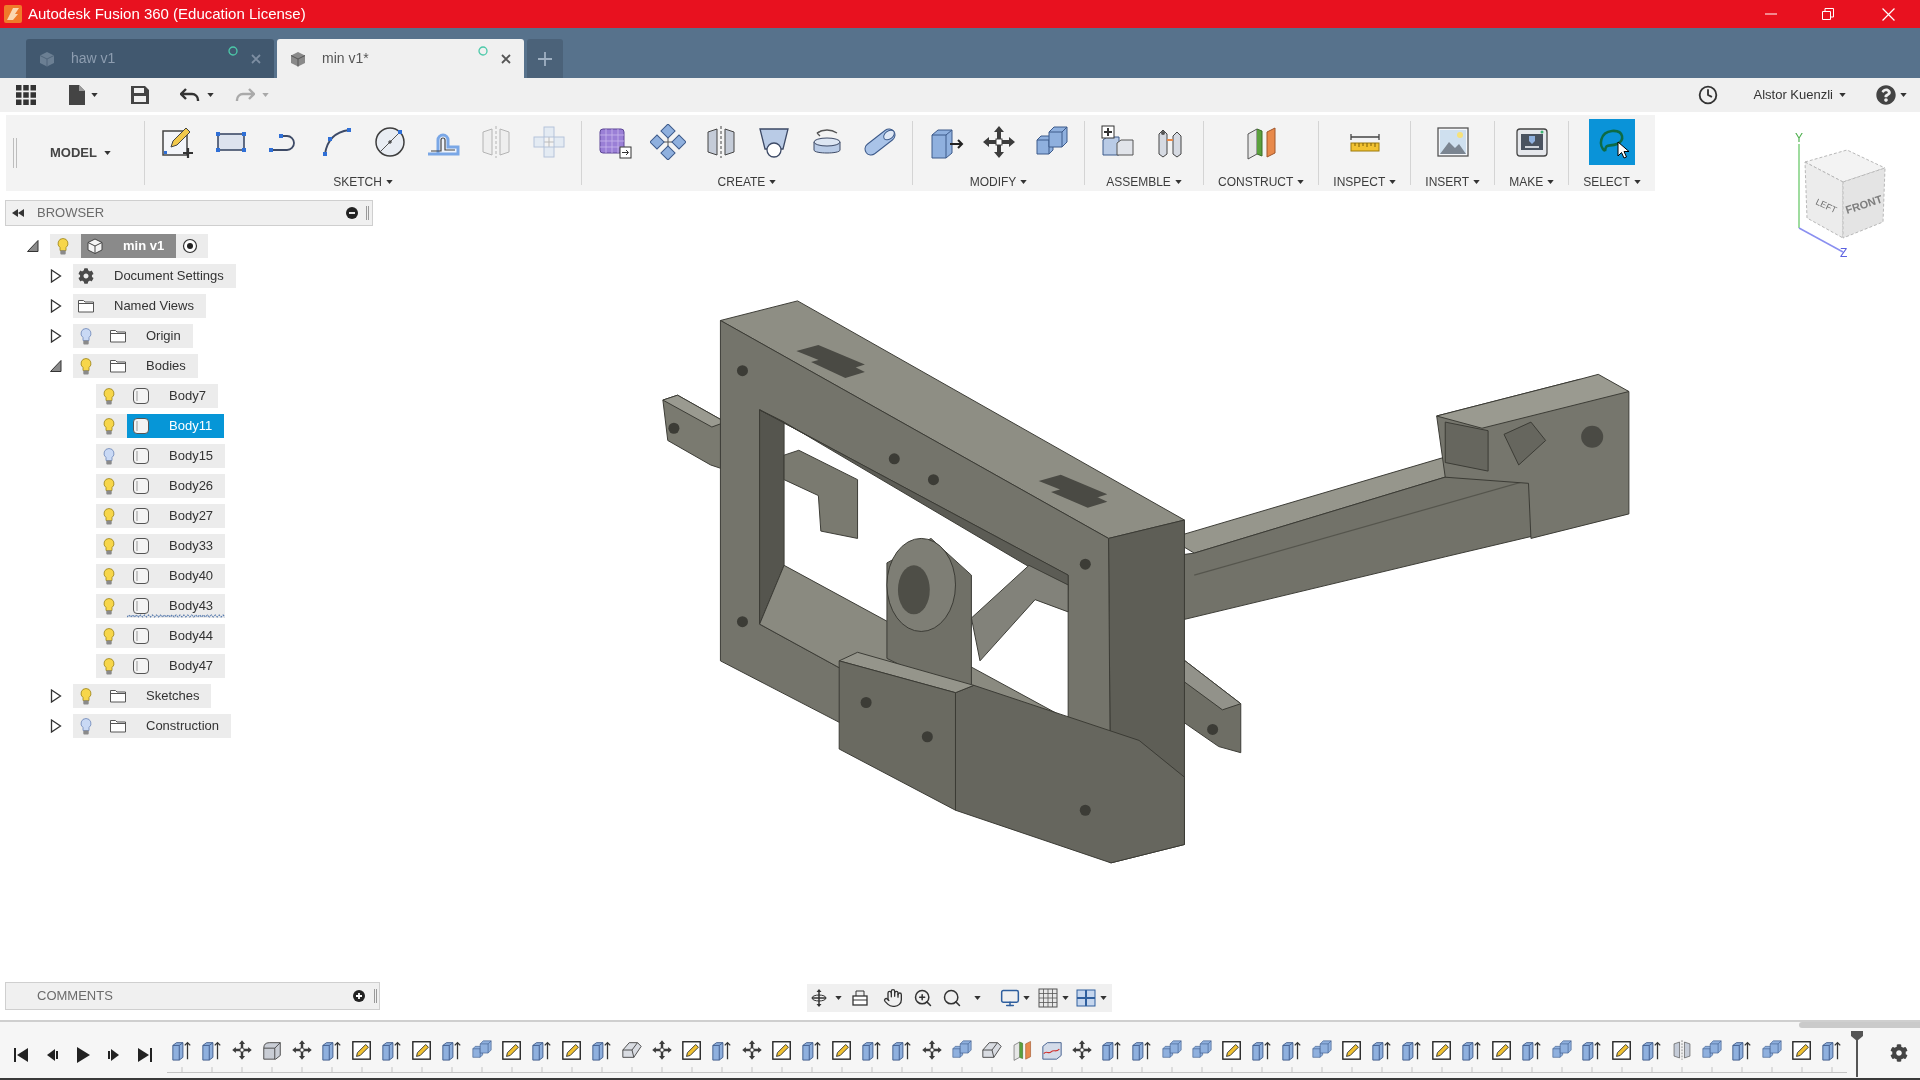 The image size is (1920, 1080). Describe the element at coordinates (363, 182) in the screenshot. I see `toolbar-menu: SKETCH` at that location.